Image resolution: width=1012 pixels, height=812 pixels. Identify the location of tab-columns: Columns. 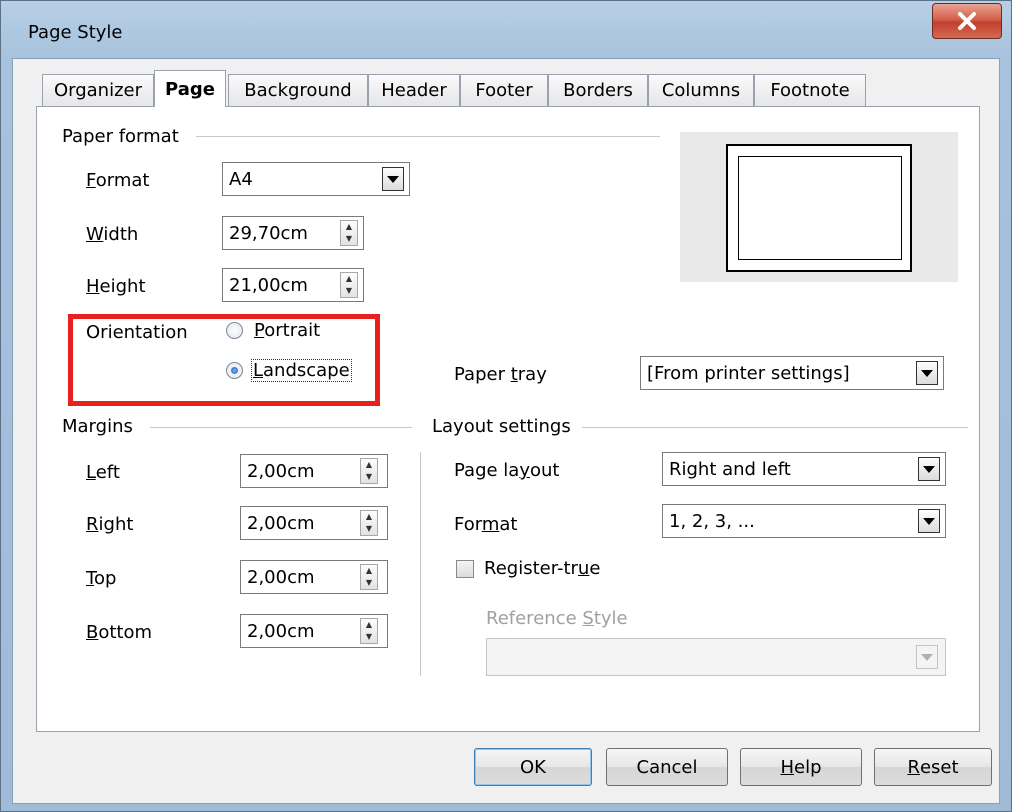
(701, 90).